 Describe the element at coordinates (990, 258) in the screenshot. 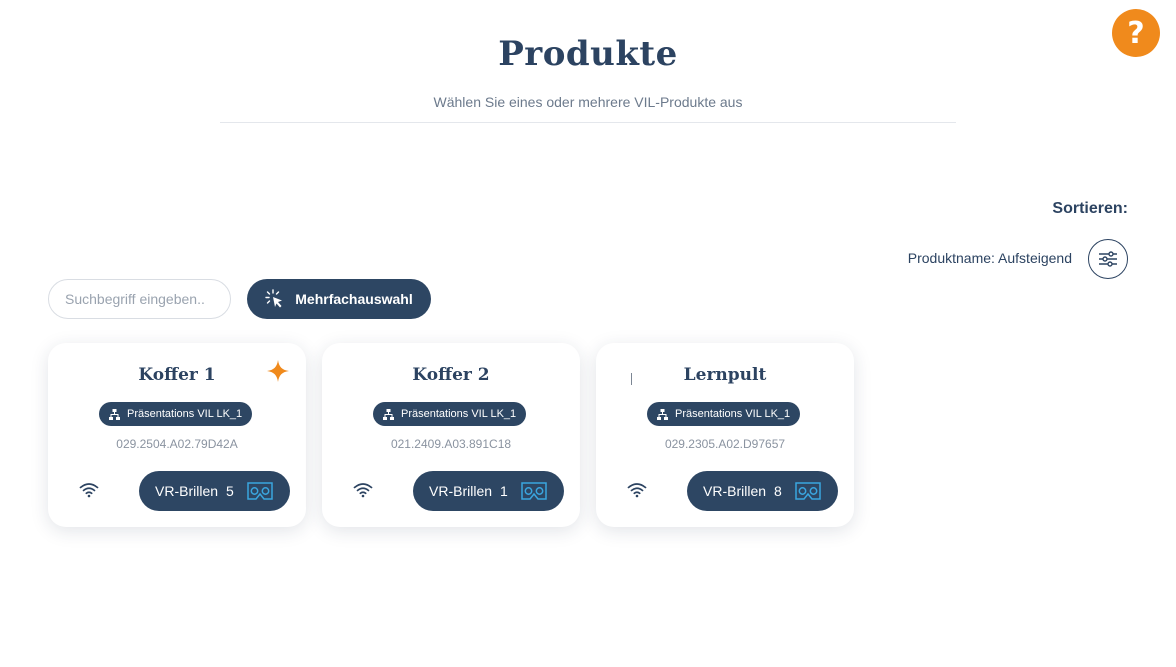

I see `sort-value: Produktname: Aufsteigend` at that location.